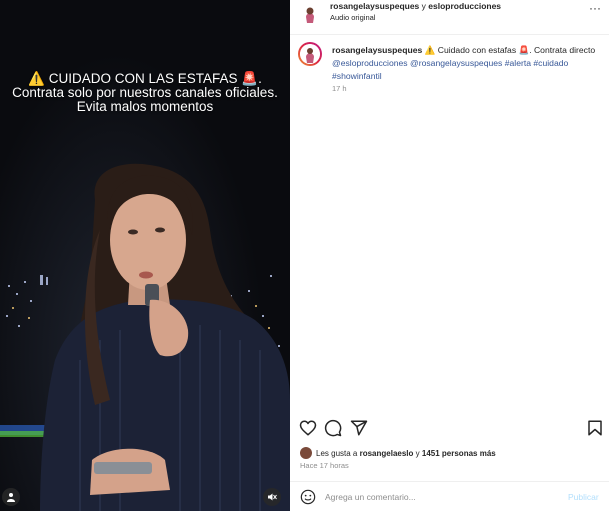 The width and height of the screenshot is (609, 511). I want to click on author-username-2: esloproducciones, so click(464, 6).